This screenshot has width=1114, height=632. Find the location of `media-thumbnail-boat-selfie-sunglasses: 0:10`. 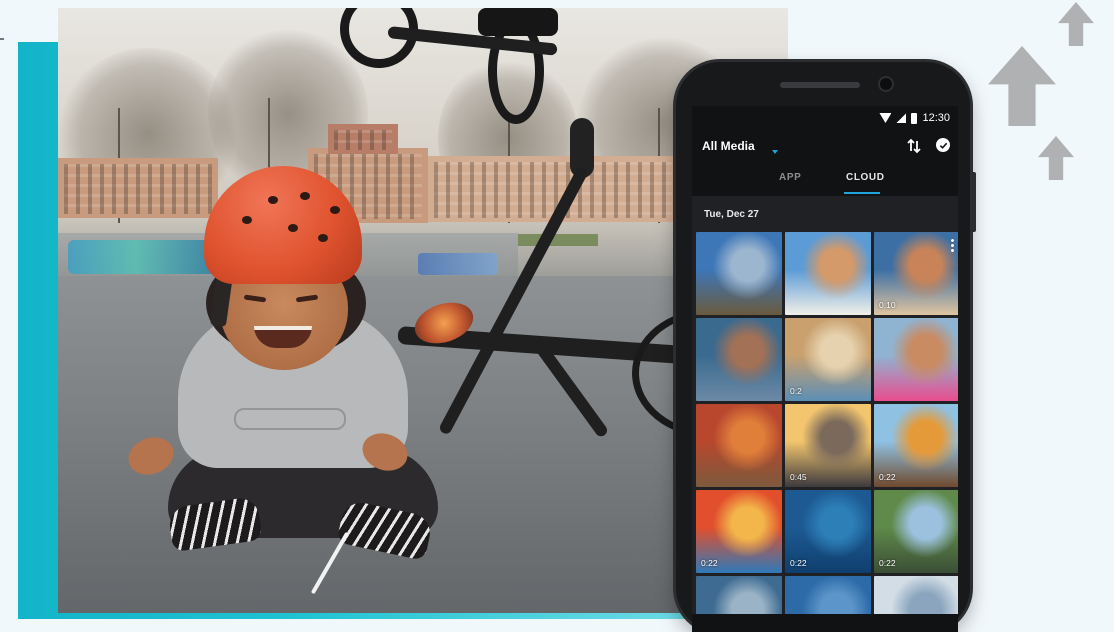

media-thumbnail-boat-selfie-sunglasses: 0:10 is located at coordinates (916, 273).